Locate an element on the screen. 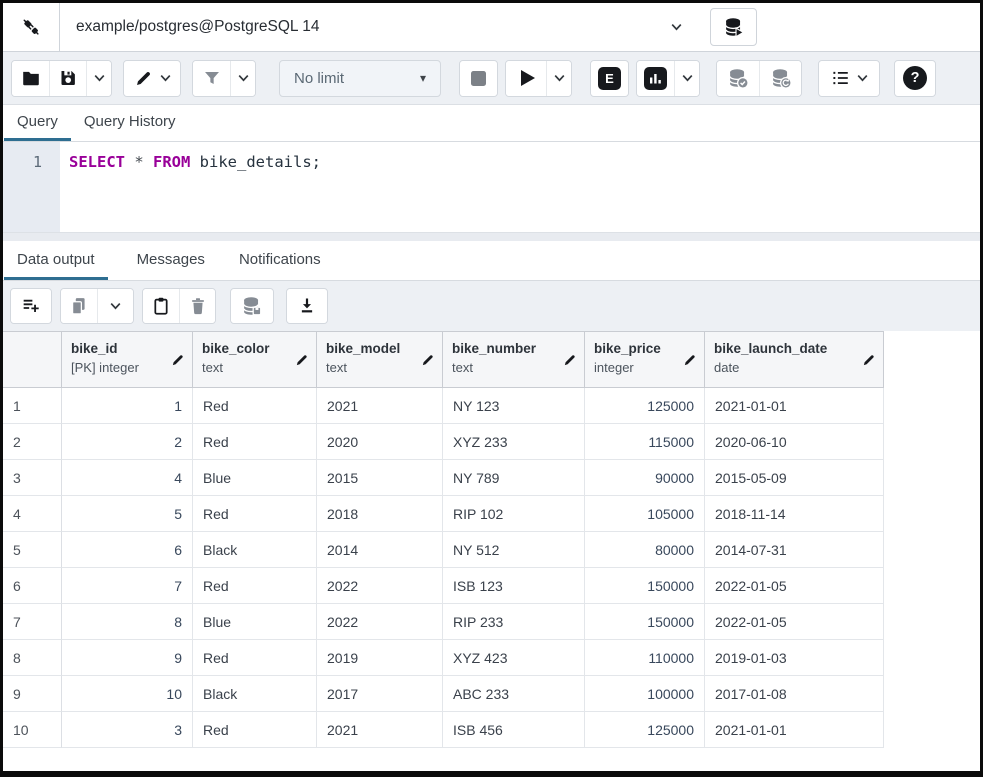  filter-options-button is located at coordinates (242, 78).